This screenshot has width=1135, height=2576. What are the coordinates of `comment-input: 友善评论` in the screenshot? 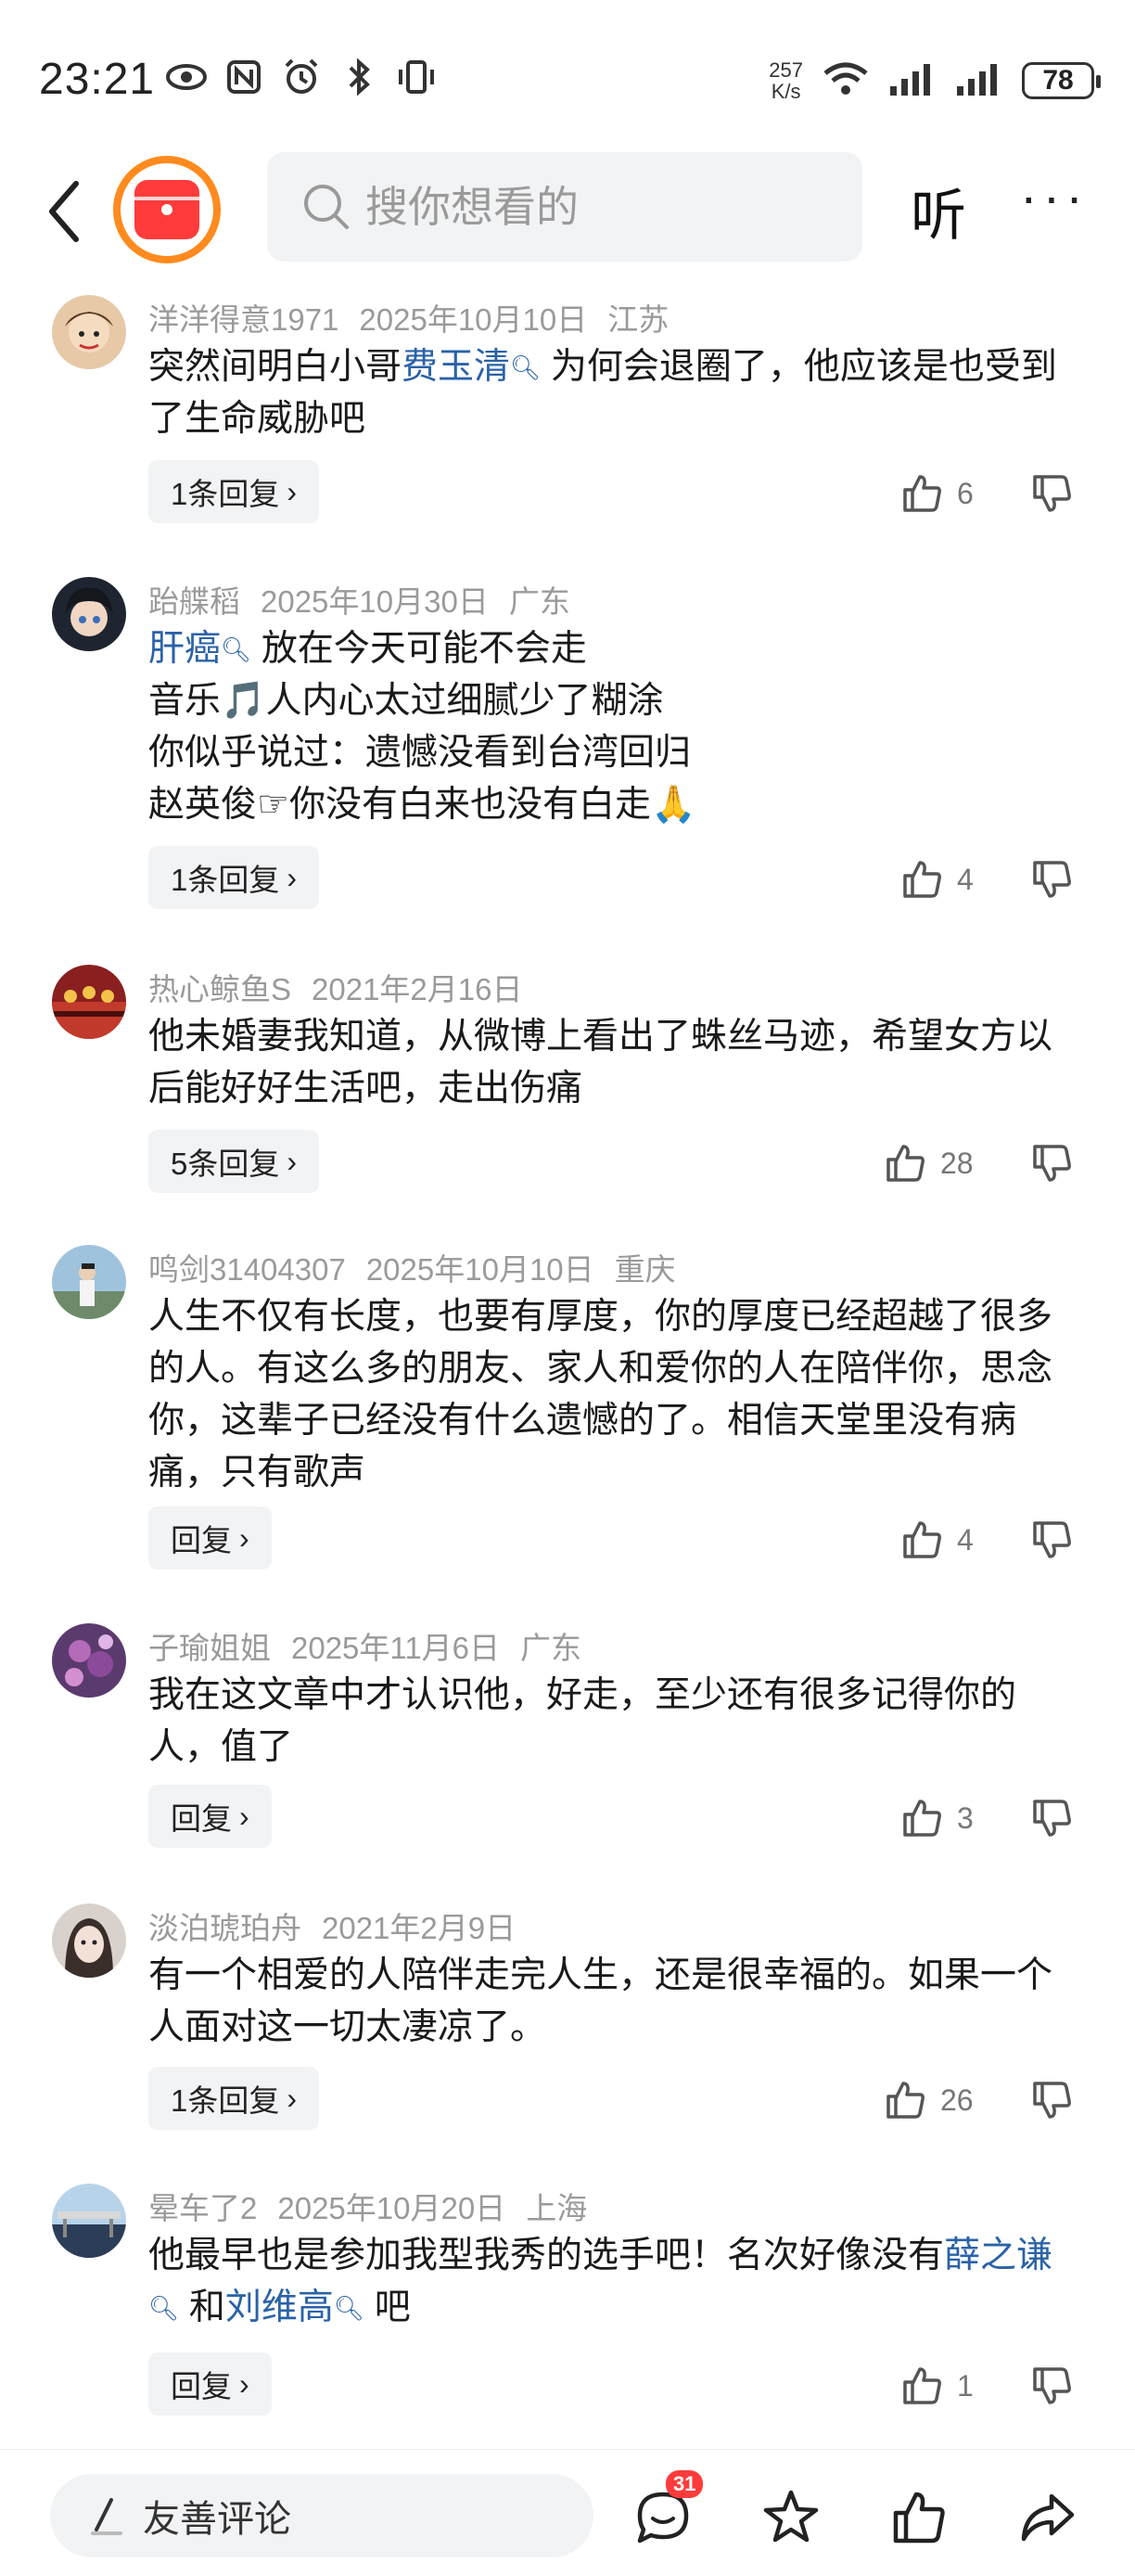 It's located at (322, 2515).